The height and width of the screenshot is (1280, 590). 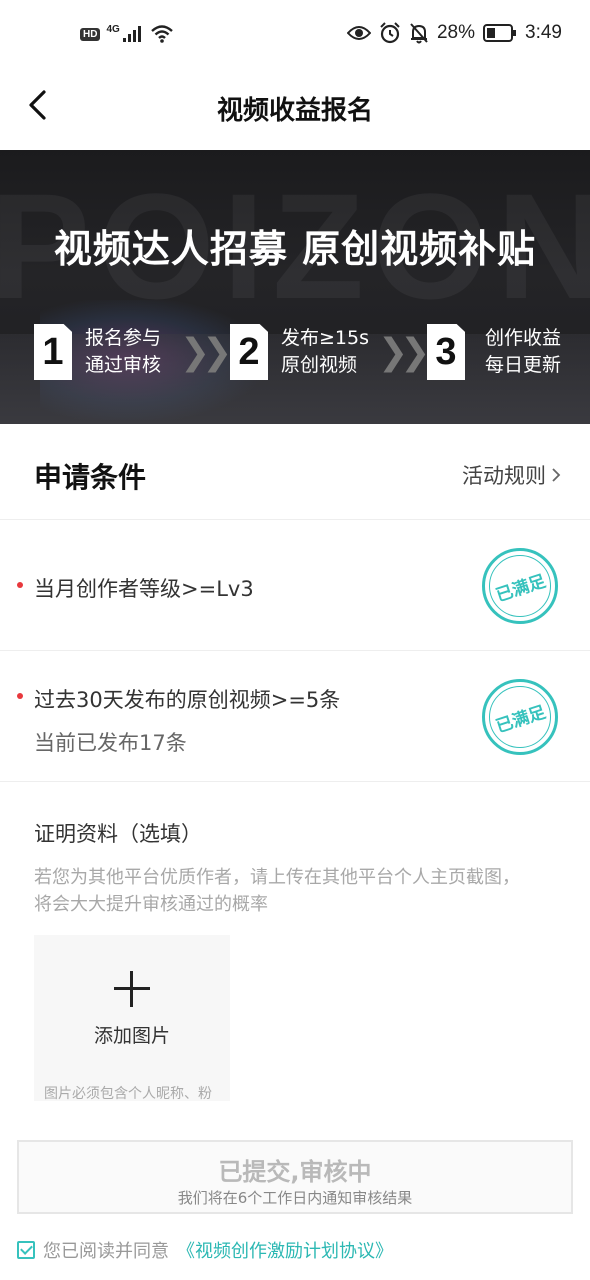 I want to click on status-bar: HD 4G 28% 3:49, so click(x=295, y=37).